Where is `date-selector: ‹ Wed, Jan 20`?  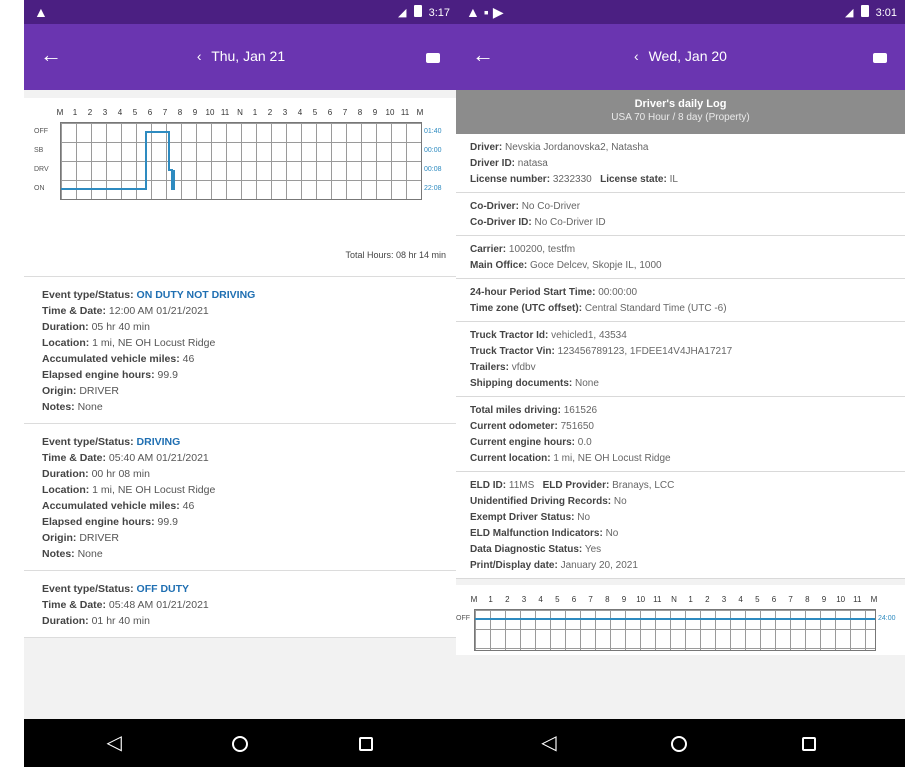 date-selector: ‹ Wed, Jan 20 is located at coordinates (680, 56).